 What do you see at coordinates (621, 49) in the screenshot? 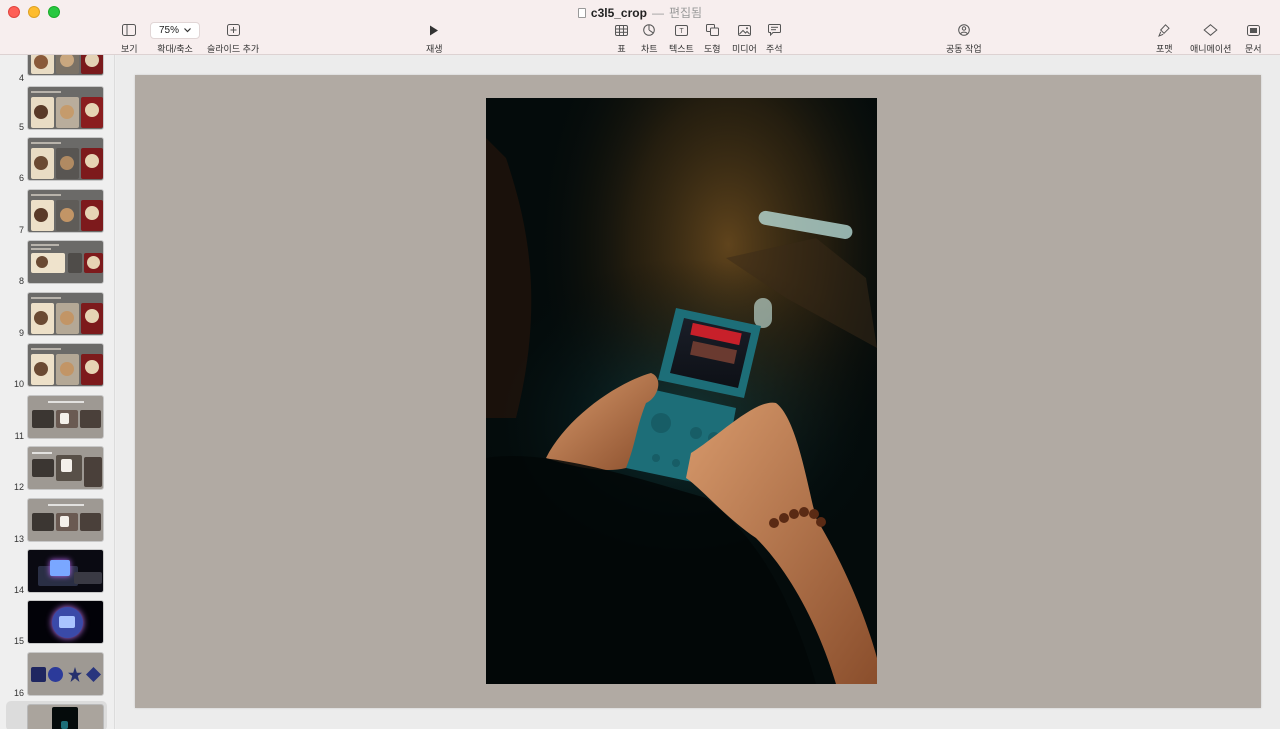
I see `table-label: 표` at bounding box center [621, 49].